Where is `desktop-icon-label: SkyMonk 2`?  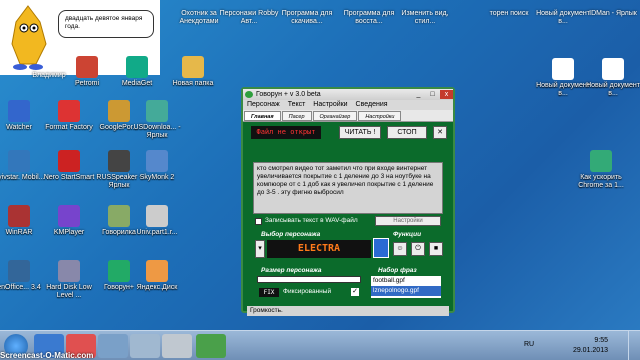
desktop-icon-label: SkyMonk 2 is located at coordinates (157, 177).